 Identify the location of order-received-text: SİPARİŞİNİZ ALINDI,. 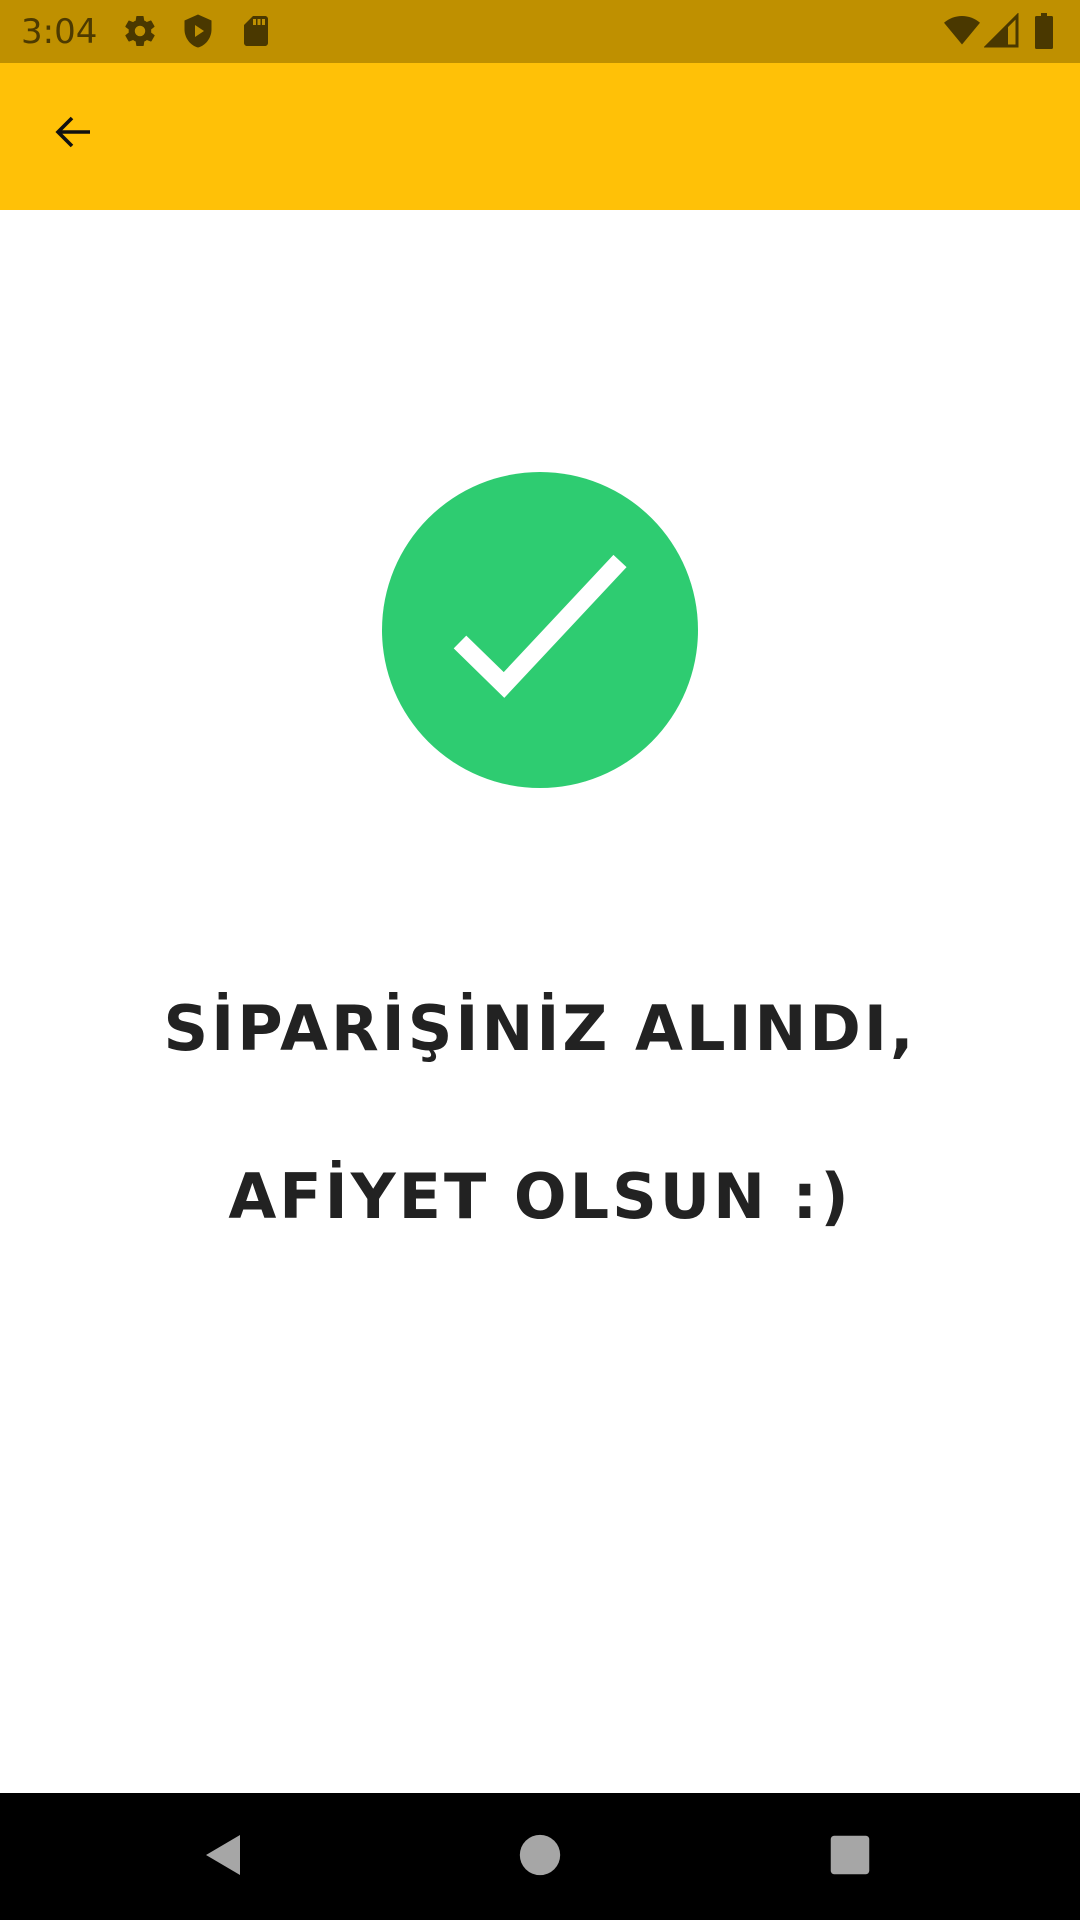
(540, 1028).